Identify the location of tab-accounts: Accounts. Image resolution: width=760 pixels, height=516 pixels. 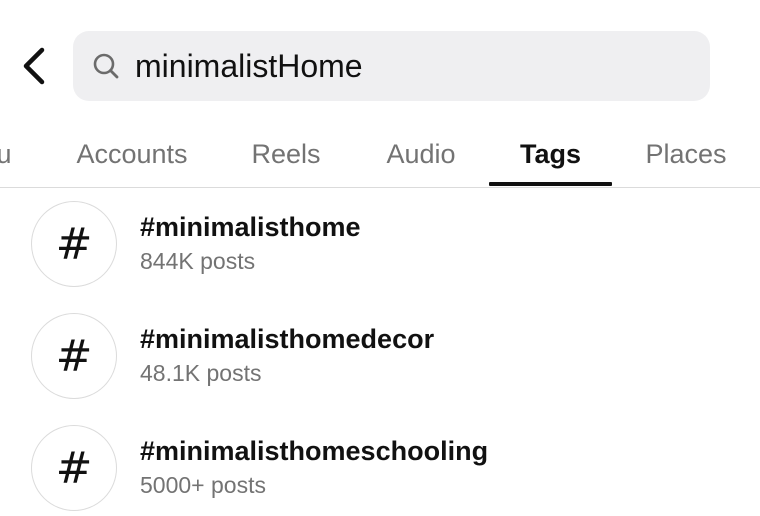
(132, 154).